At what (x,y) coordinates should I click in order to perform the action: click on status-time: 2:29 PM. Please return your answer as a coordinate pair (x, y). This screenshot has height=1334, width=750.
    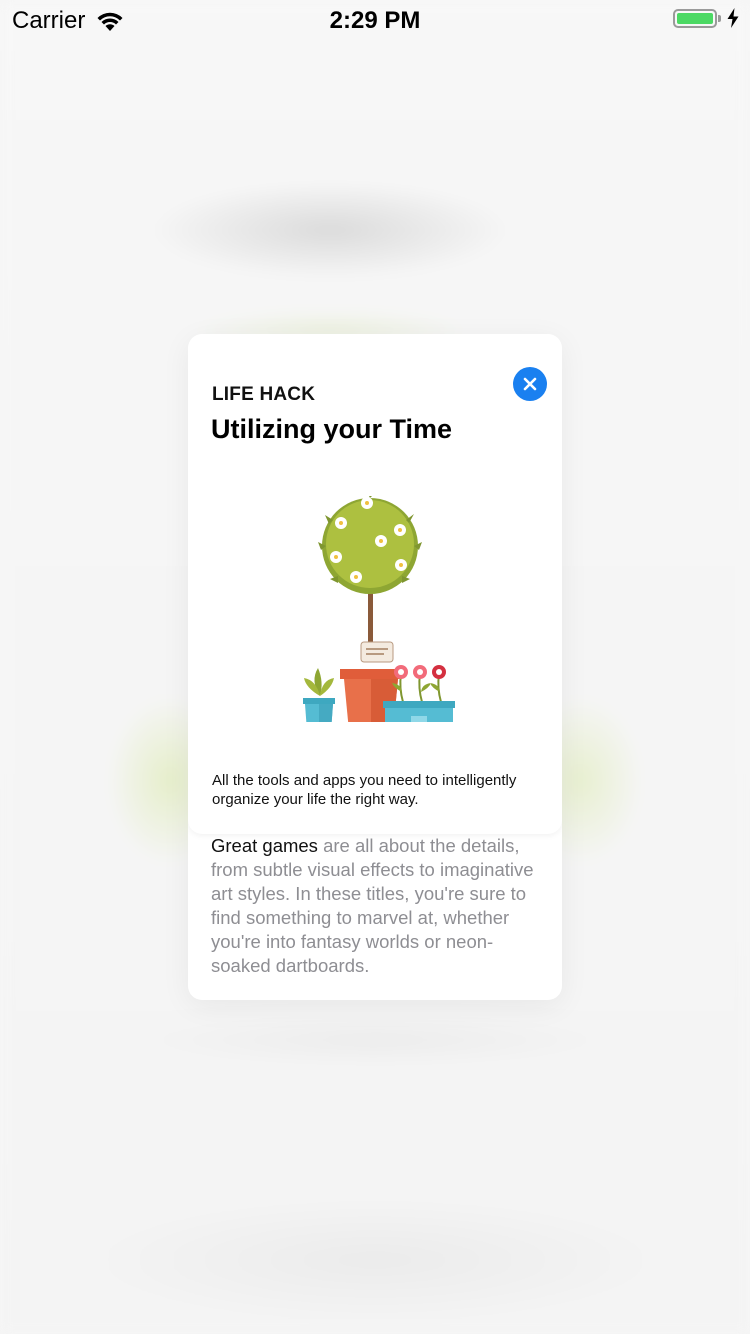
    Looking at the image, I should click on (375, 20).